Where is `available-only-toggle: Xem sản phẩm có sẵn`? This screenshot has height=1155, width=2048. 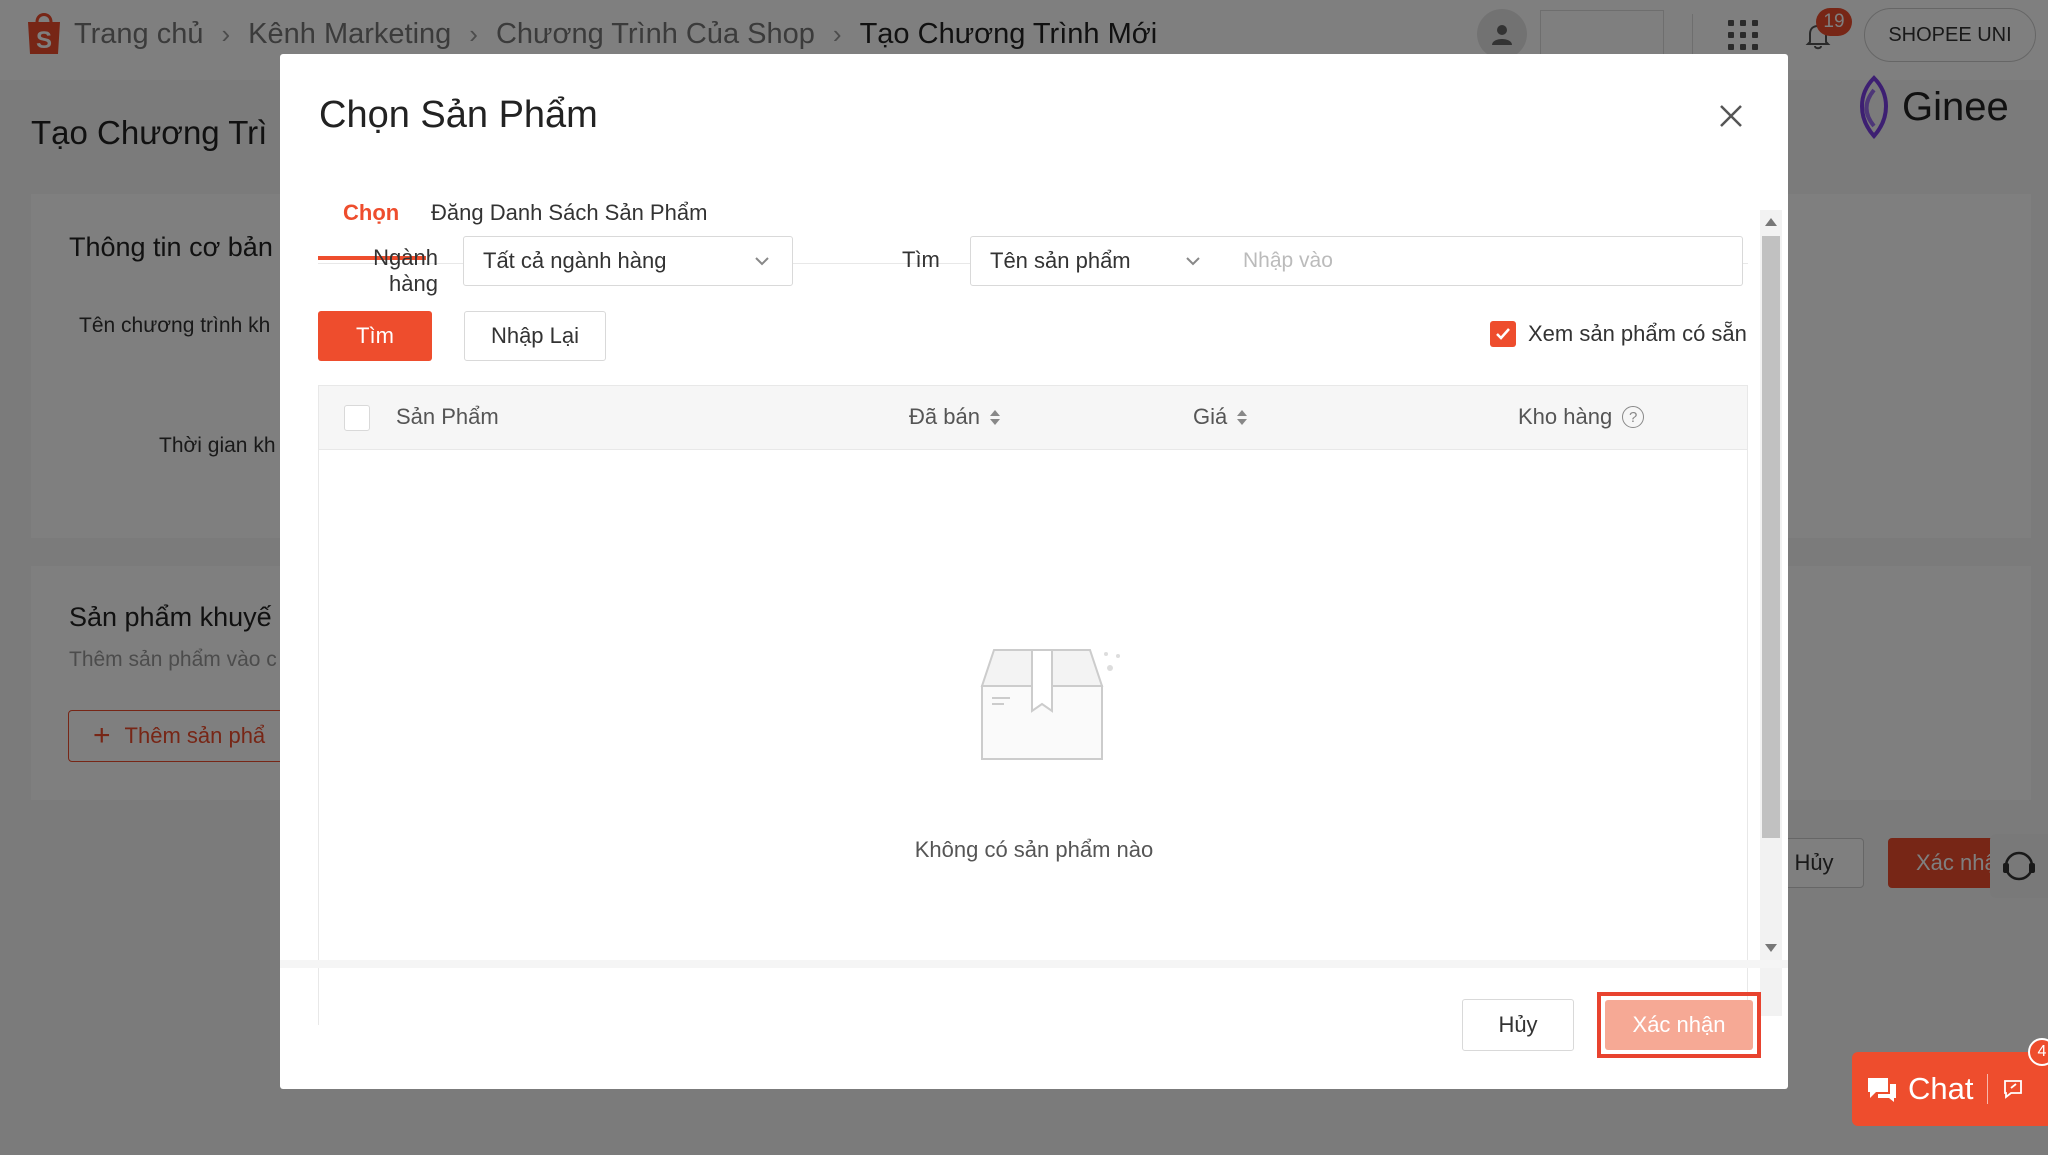 available-only-toggle: Xem sản phẩm có sẵn is located at coordinates (1618, 334).